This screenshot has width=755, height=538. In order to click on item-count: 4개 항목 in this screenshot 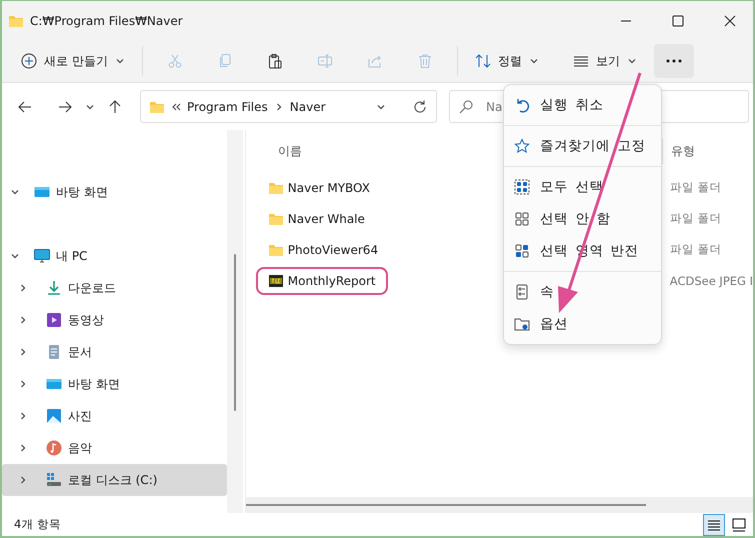, I will do `click(38, 524)`.